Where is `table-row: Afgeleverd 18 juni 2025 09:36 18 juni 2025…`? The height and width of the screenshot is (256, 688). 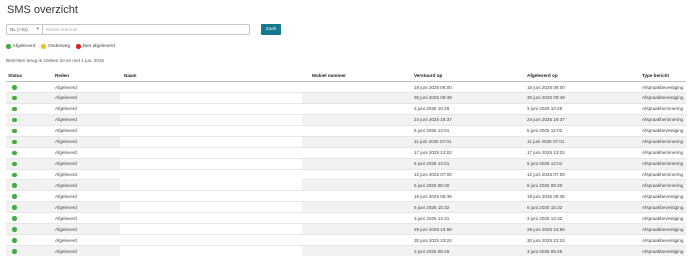
table-row: Afgeleverd 18 juni 2025 09:36 18 juni 2025… is located at coordinates (346, 197).